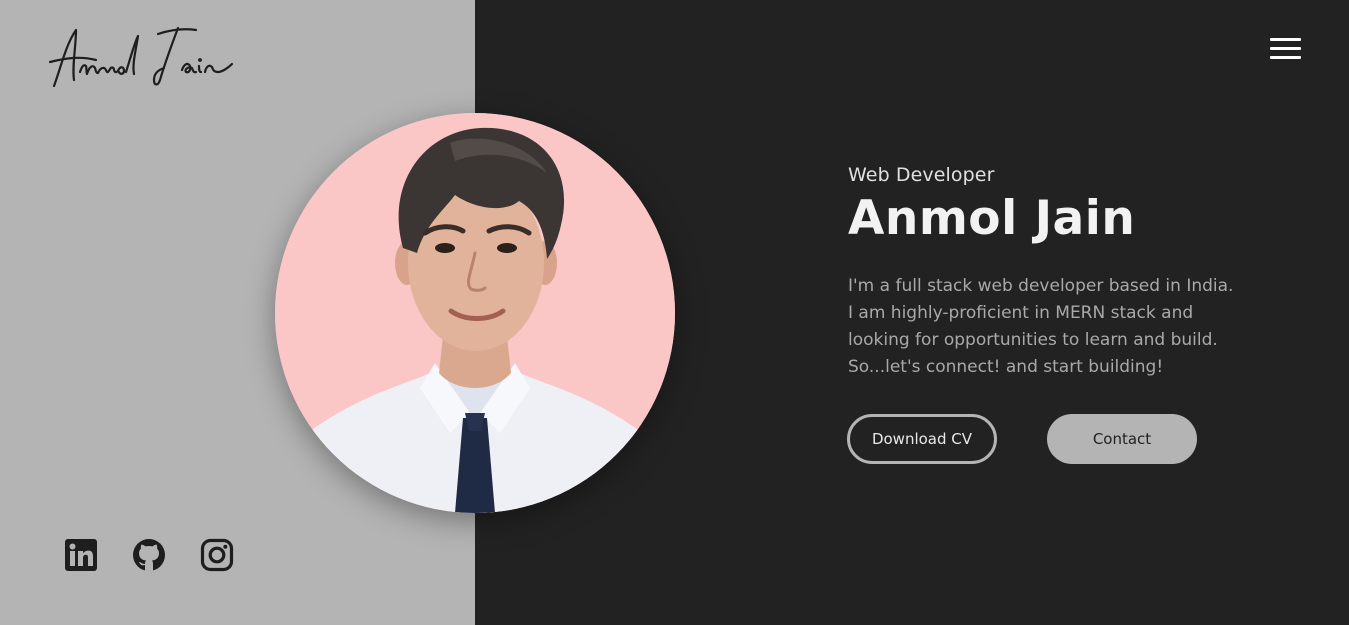 The width and height of the screenshot is (1349, 625). I want to click on signature-logo-image, so click(141, 57).